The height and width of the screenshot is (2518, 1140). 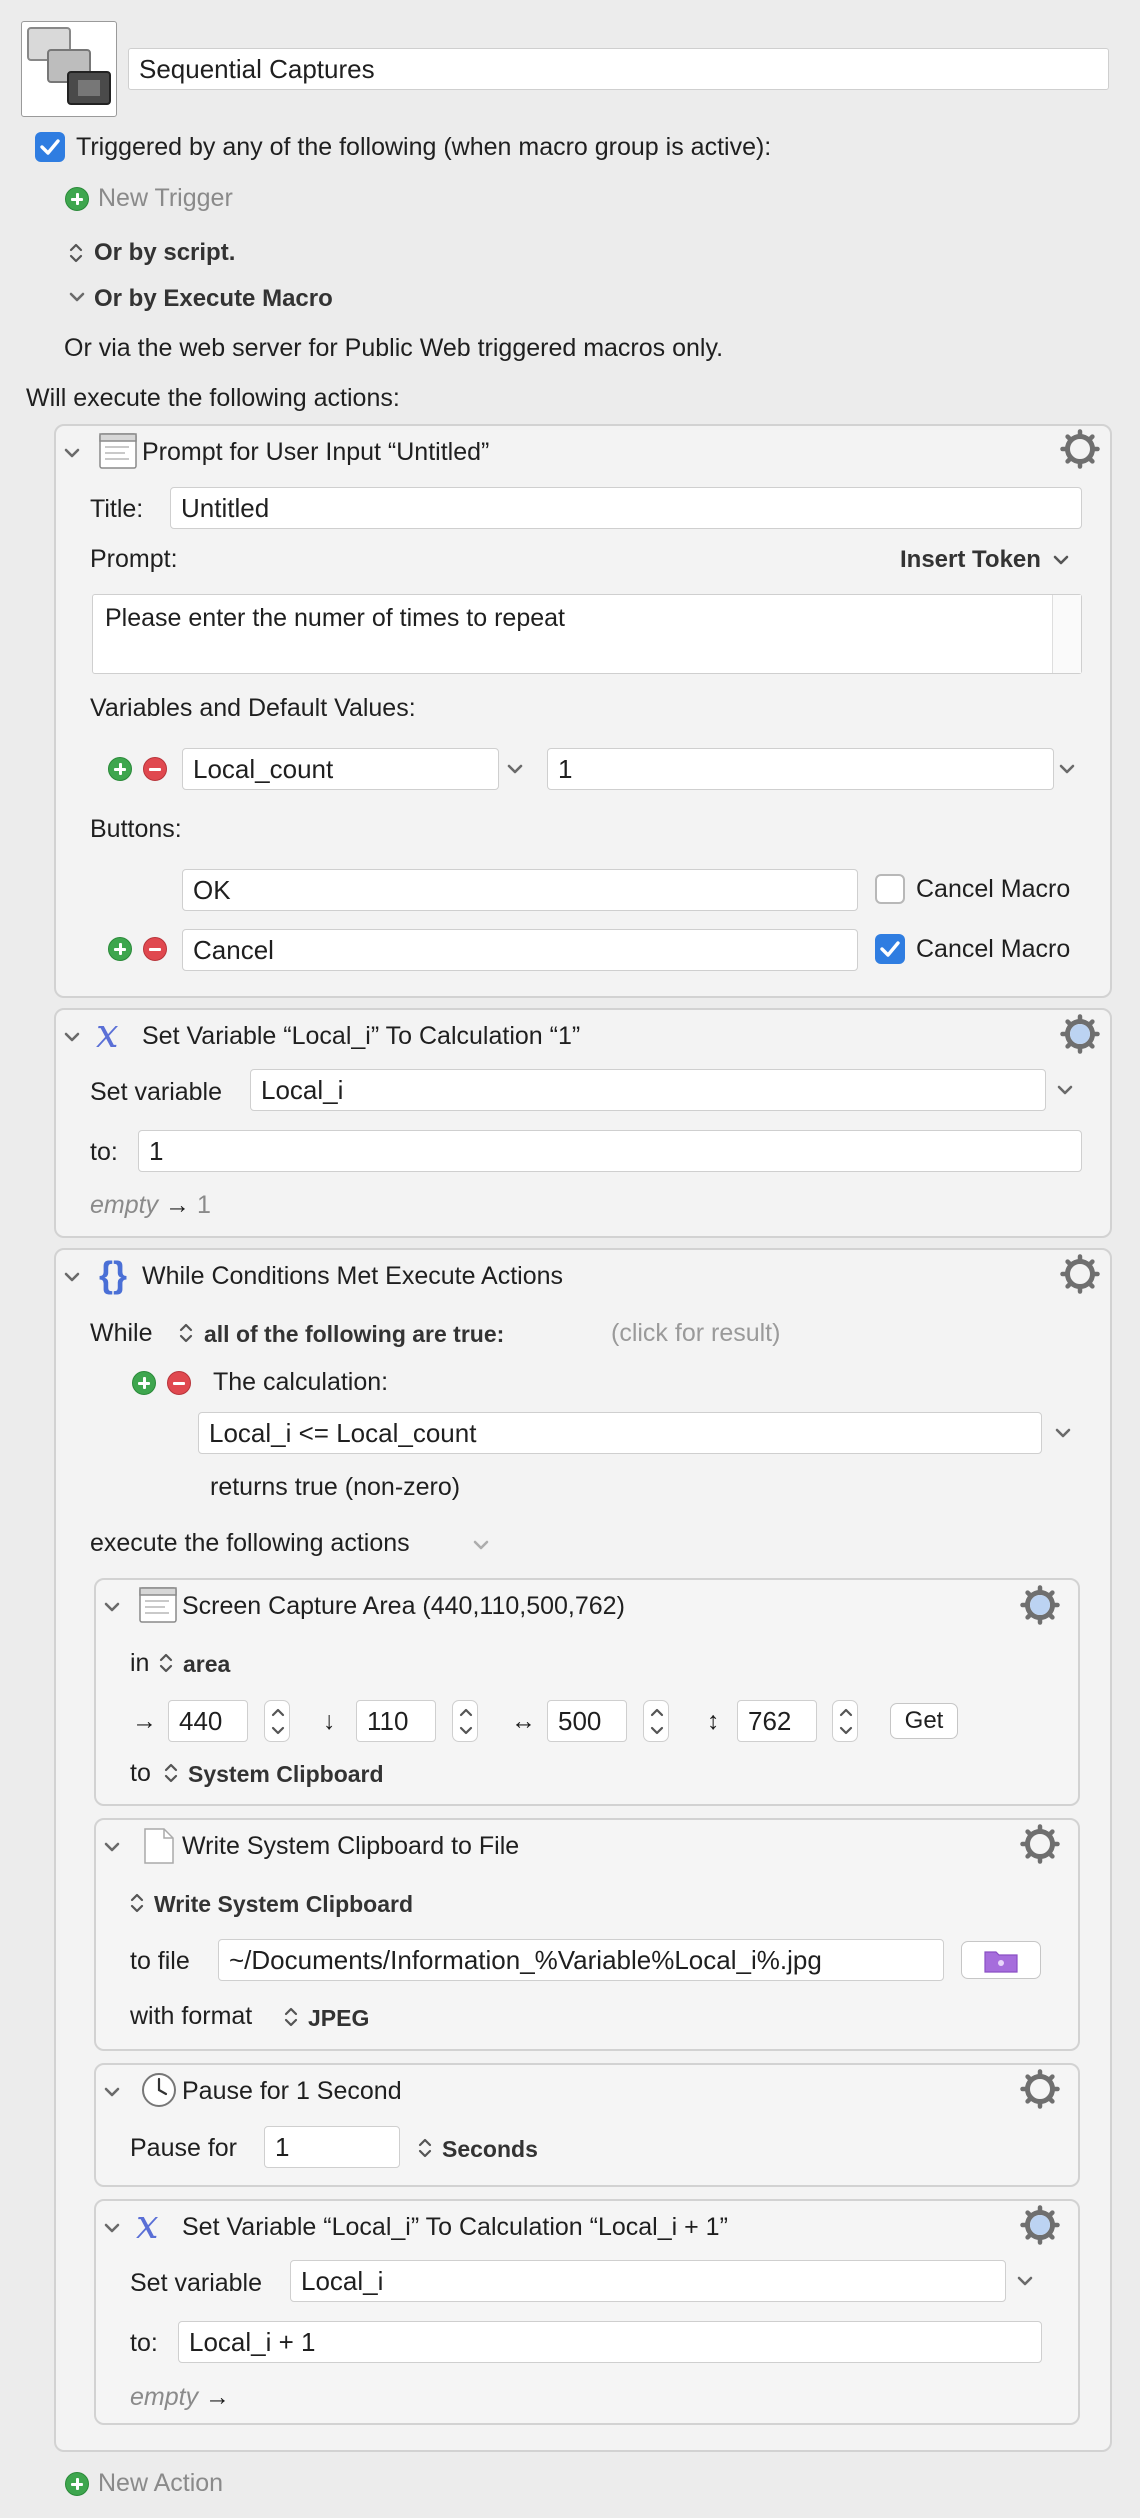 I want to click on will-execute-label: Will execute the following actions:, so click(x=213, y=398).